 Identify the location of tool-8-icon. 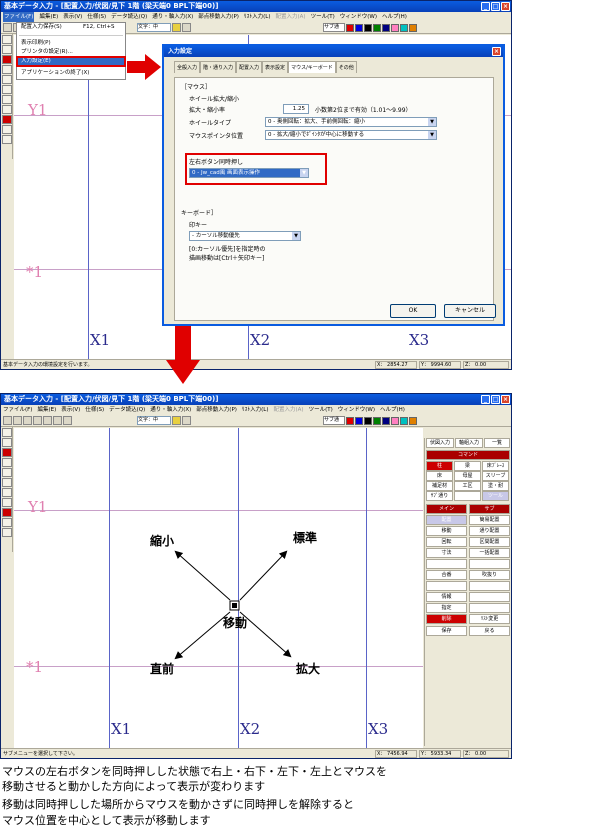
(7, 109).